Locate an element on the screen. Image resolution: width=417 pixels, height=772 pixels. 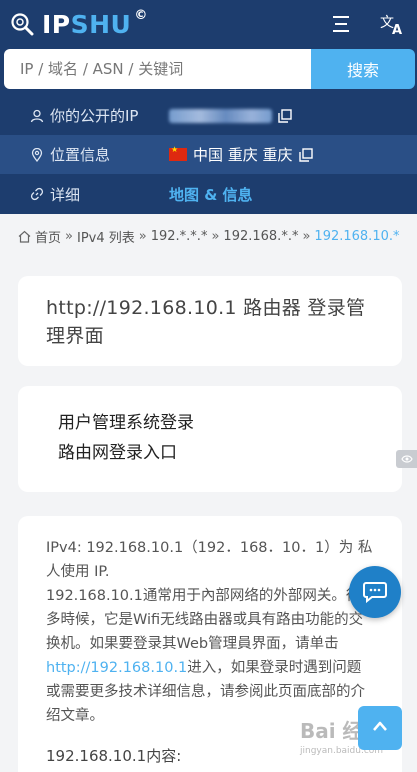
location-label: 位置信息 is located at coordinates (80, 155).